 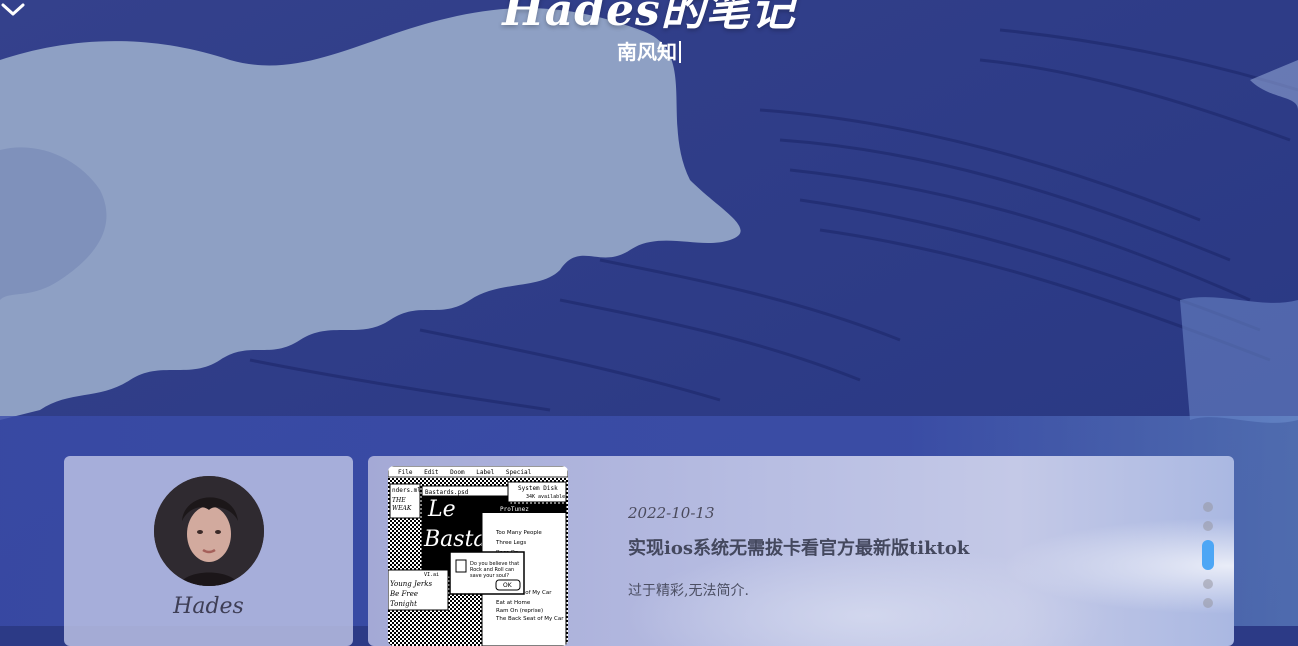 What do you see at coordinates (13, 9) in the screenshot?
I see `chevron-down-icon` at bounding box center [13, 9].